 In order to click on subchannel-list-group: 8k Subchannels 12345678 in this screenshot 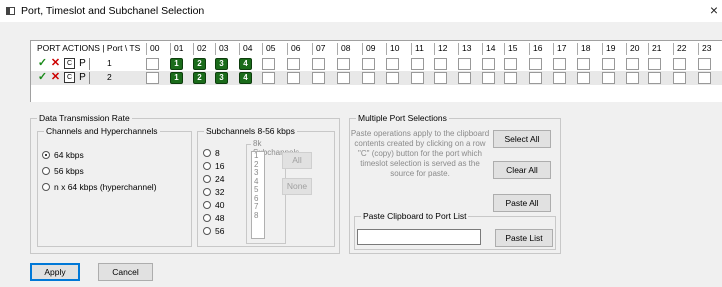, I will do `click(274, 191)`.